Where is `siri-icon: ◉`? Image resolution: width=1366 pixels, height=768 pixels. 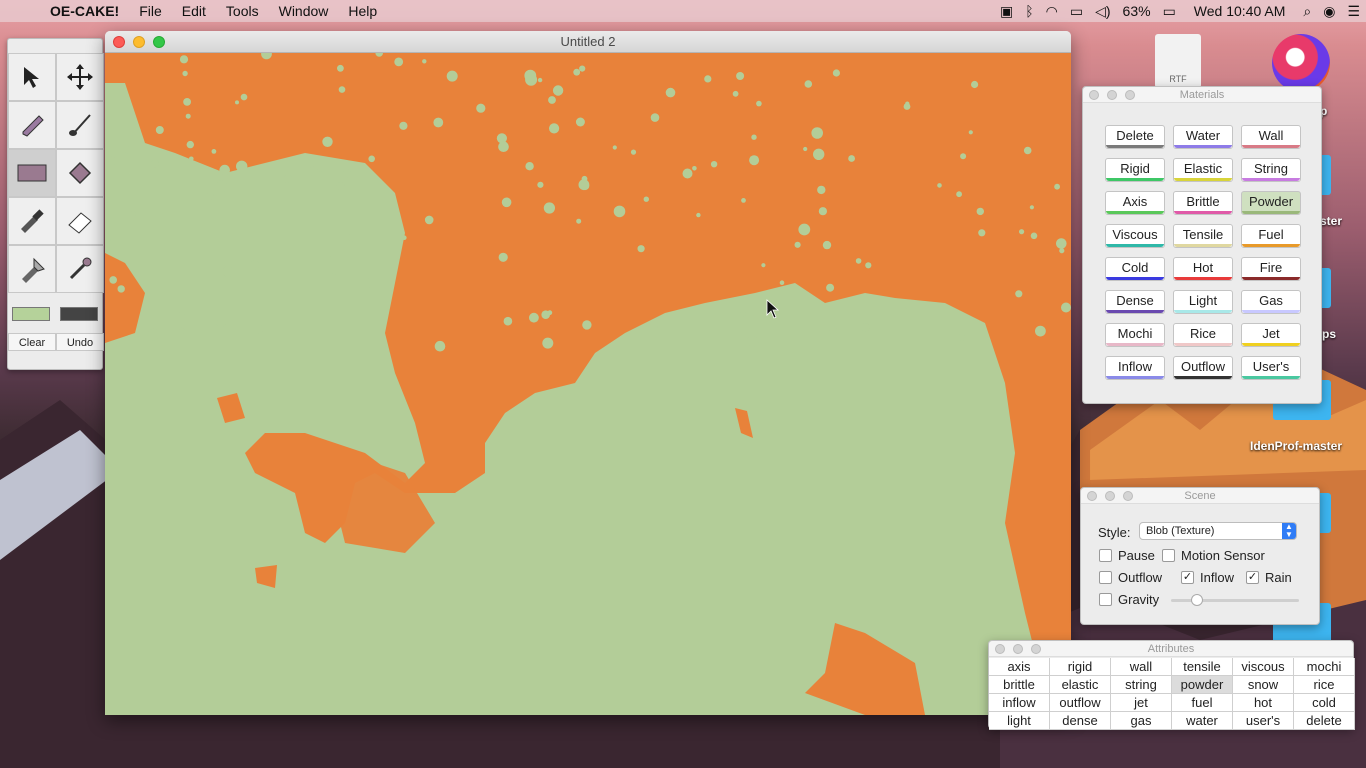
siri-icon: ◉ is located at coordinates (1329, 11).